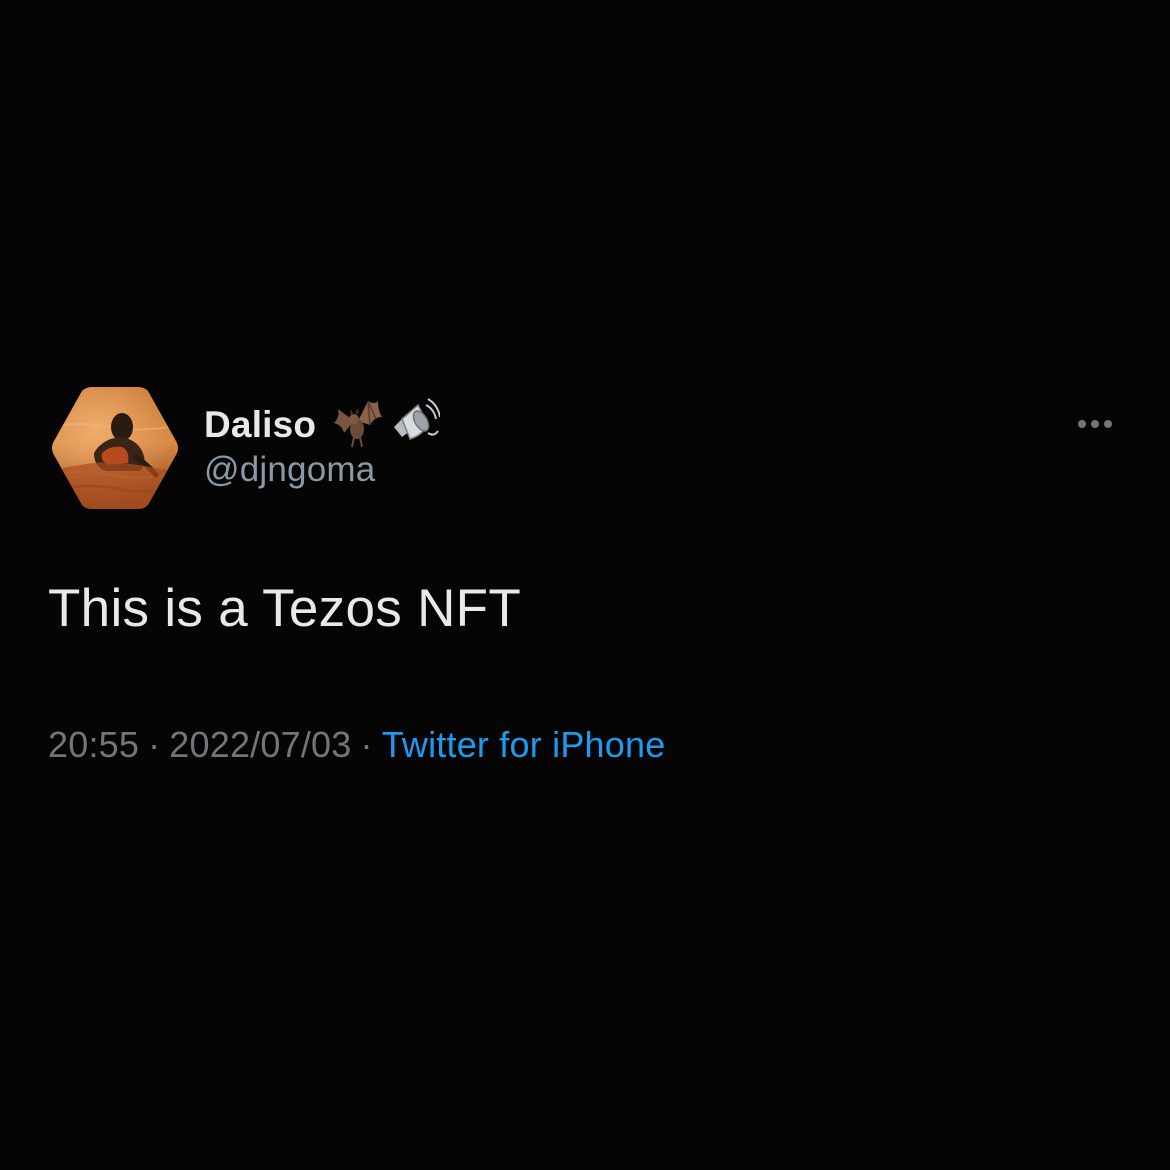 The image size is (1170, 1170). What do you see at coordinates (260, 425) in the screenshot?
I see `display-name: Daliso` at bounding box center [260, 425].